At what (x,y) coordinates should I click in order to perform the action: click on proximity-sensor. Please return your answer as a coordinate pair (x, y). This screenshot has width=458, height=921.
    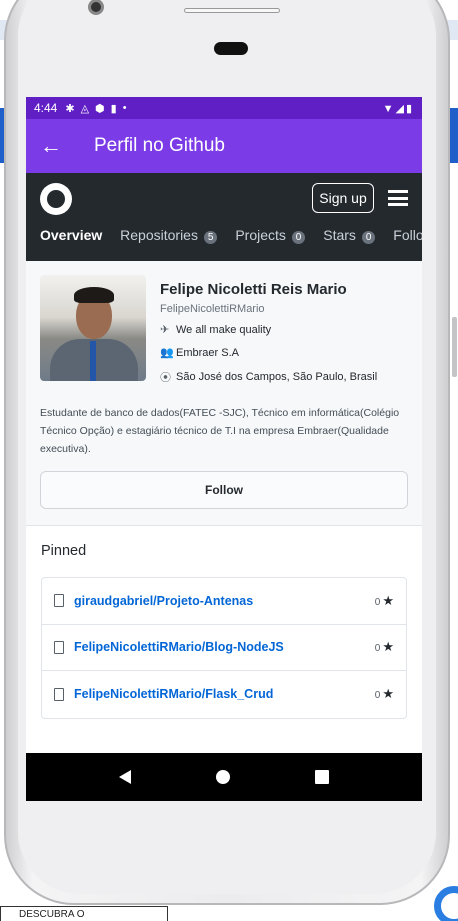
    Looking at the image, I should click on (231, 48).